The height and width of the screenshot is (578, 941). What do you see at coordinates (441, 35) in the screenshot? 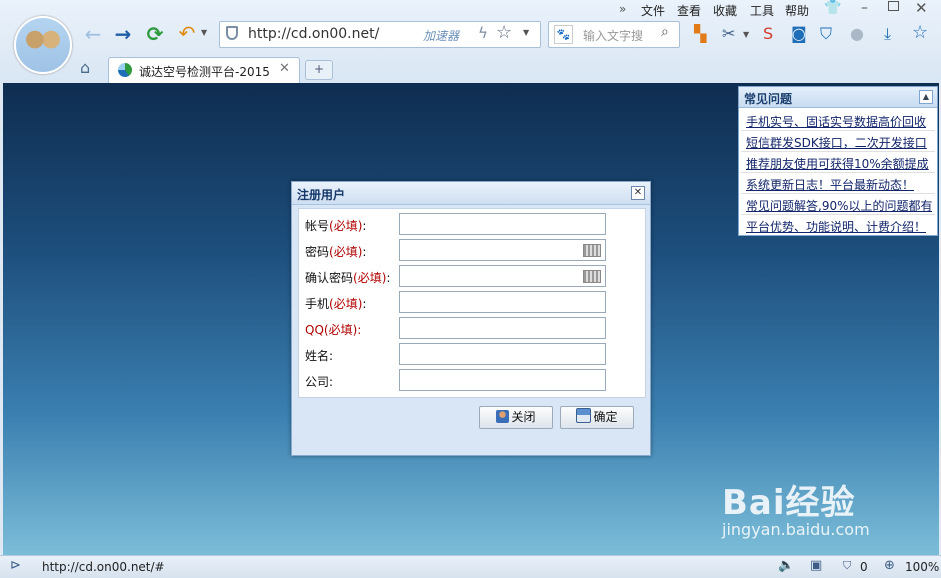
I see `accelerator-label: 加速器` at bounding box center [441, 35].